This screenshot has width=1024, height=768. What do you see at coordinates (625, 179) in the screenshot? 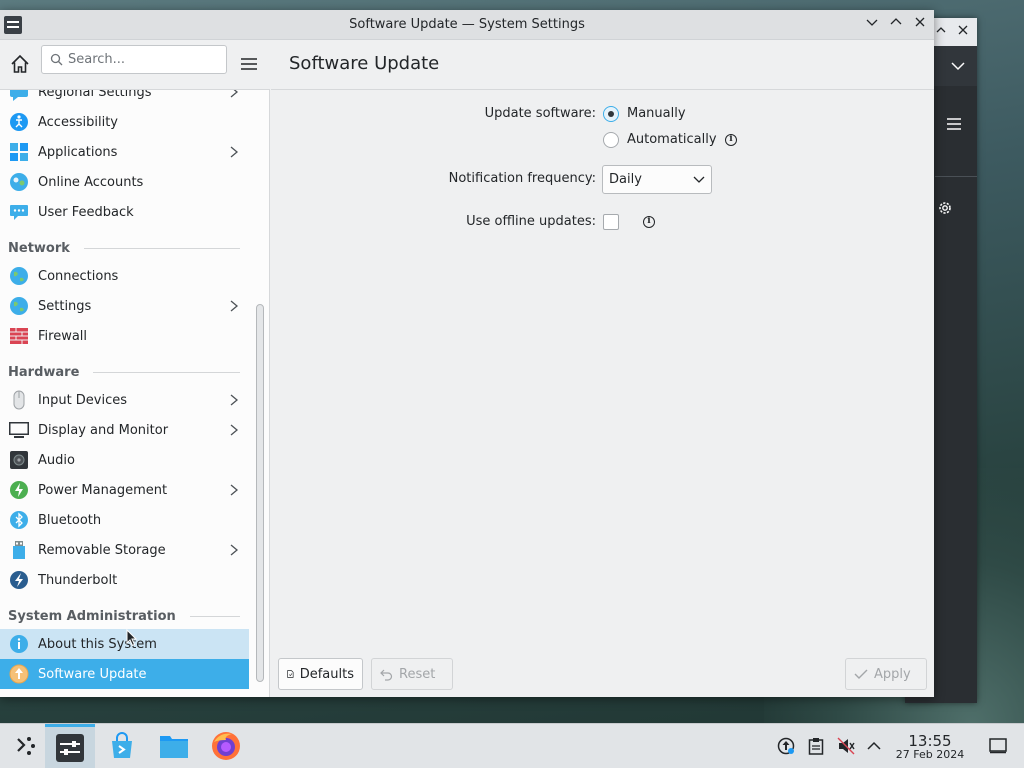
I see `select-value: Daily` at bounding box center [625, 179].